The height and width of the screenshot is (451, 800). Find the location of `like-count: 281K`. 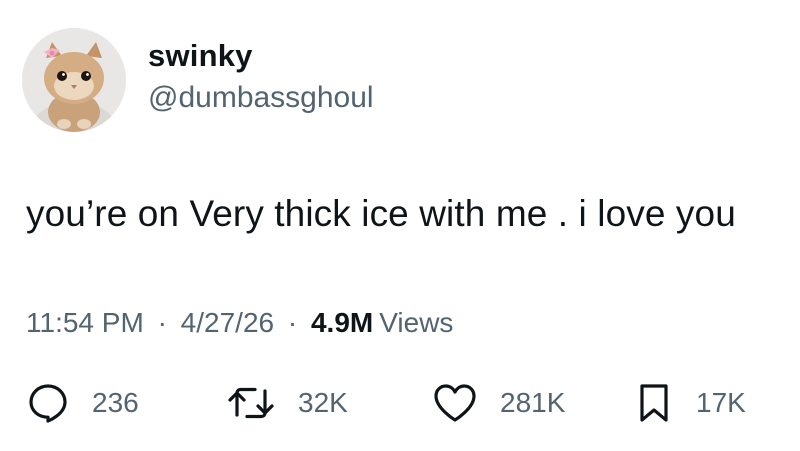

like-count: 281K is located at coordinates (533, 402).